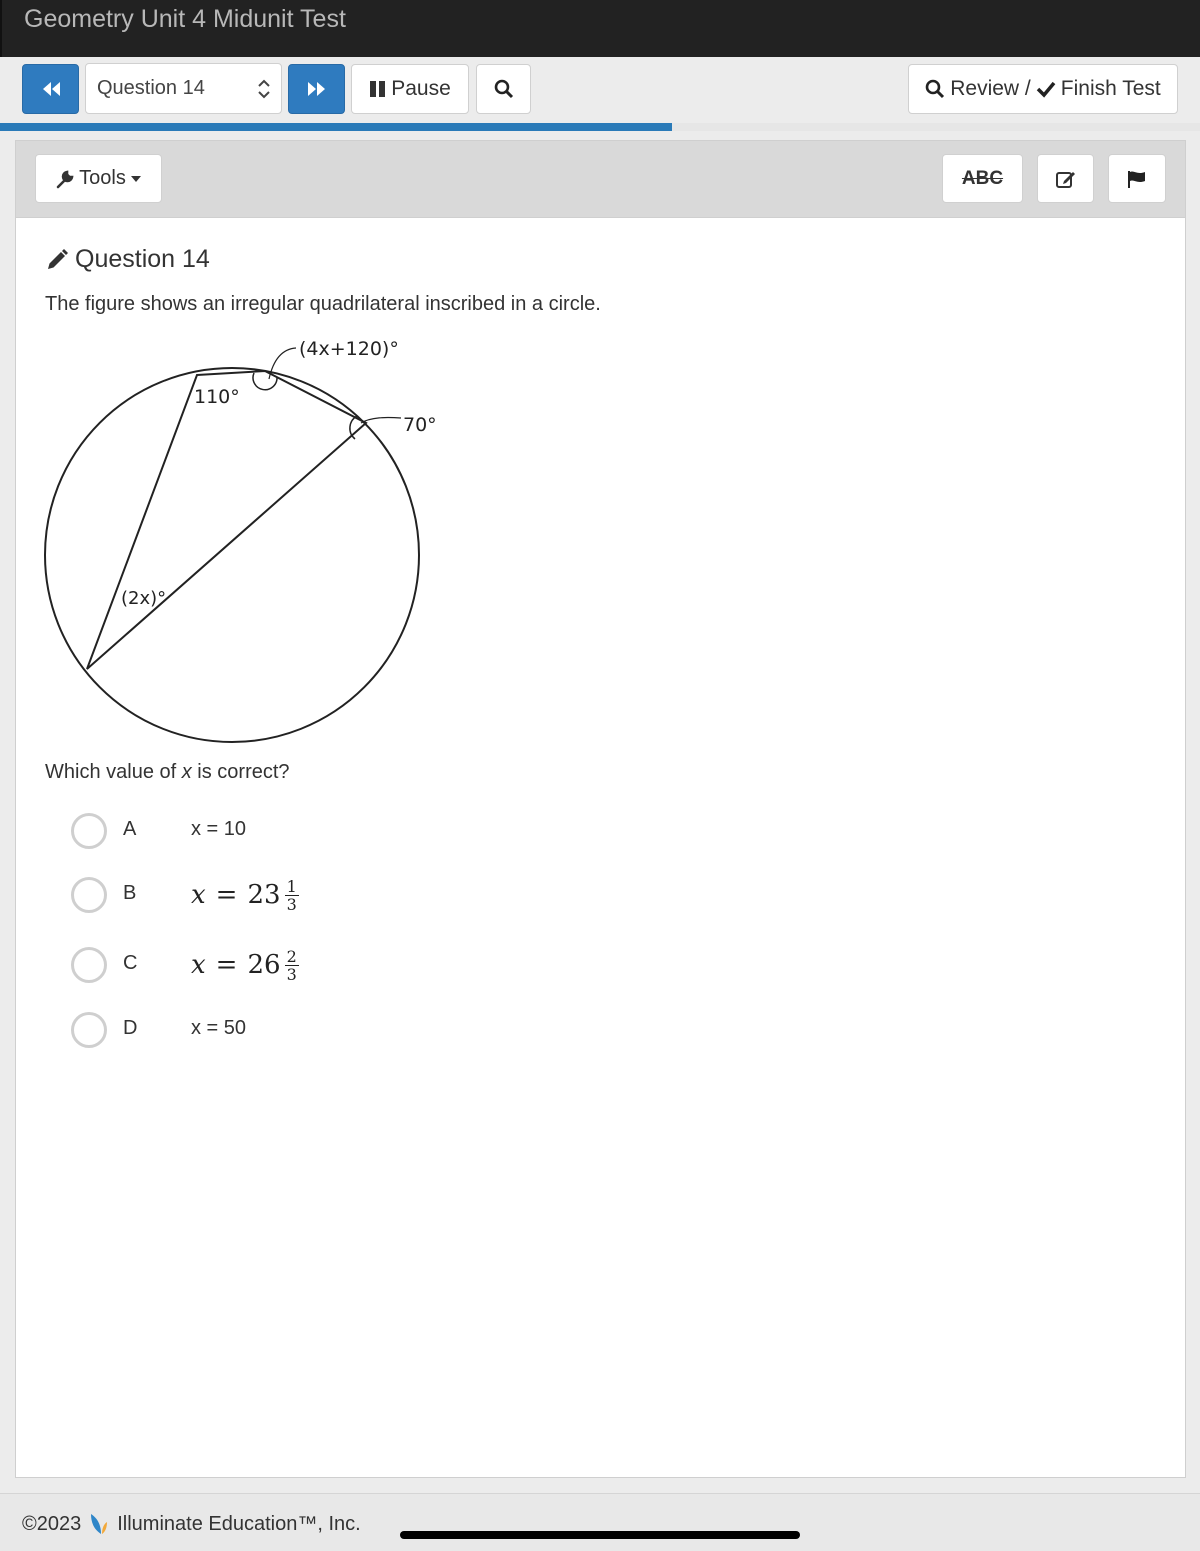  Describe the element at coordinates (102, 178) in the screenshot. I see `tools-label: Tools` at that location.